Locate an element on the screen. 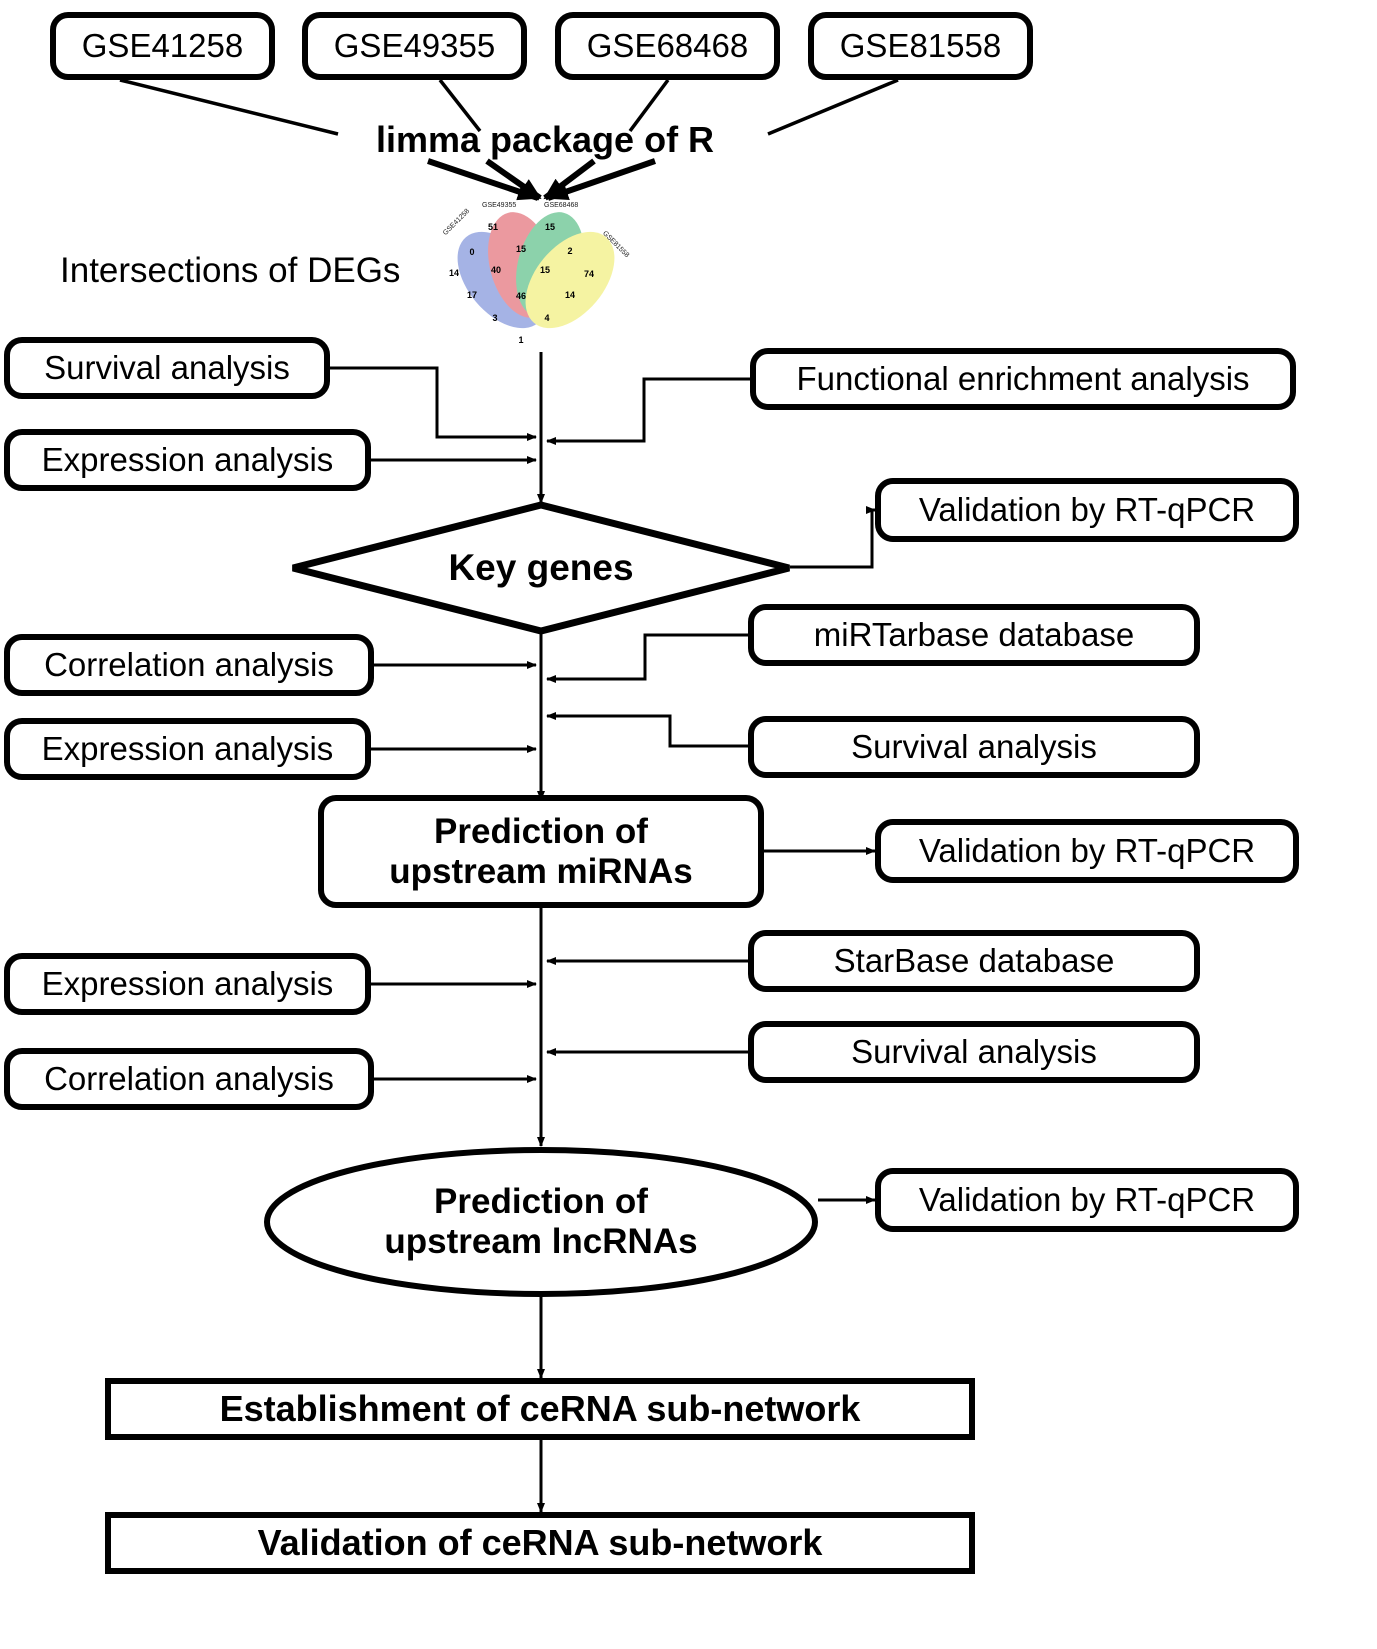 This screenshot has height=1649, width=1377. key-genes-diamond: Key genes is located at coordinates (541, 568).